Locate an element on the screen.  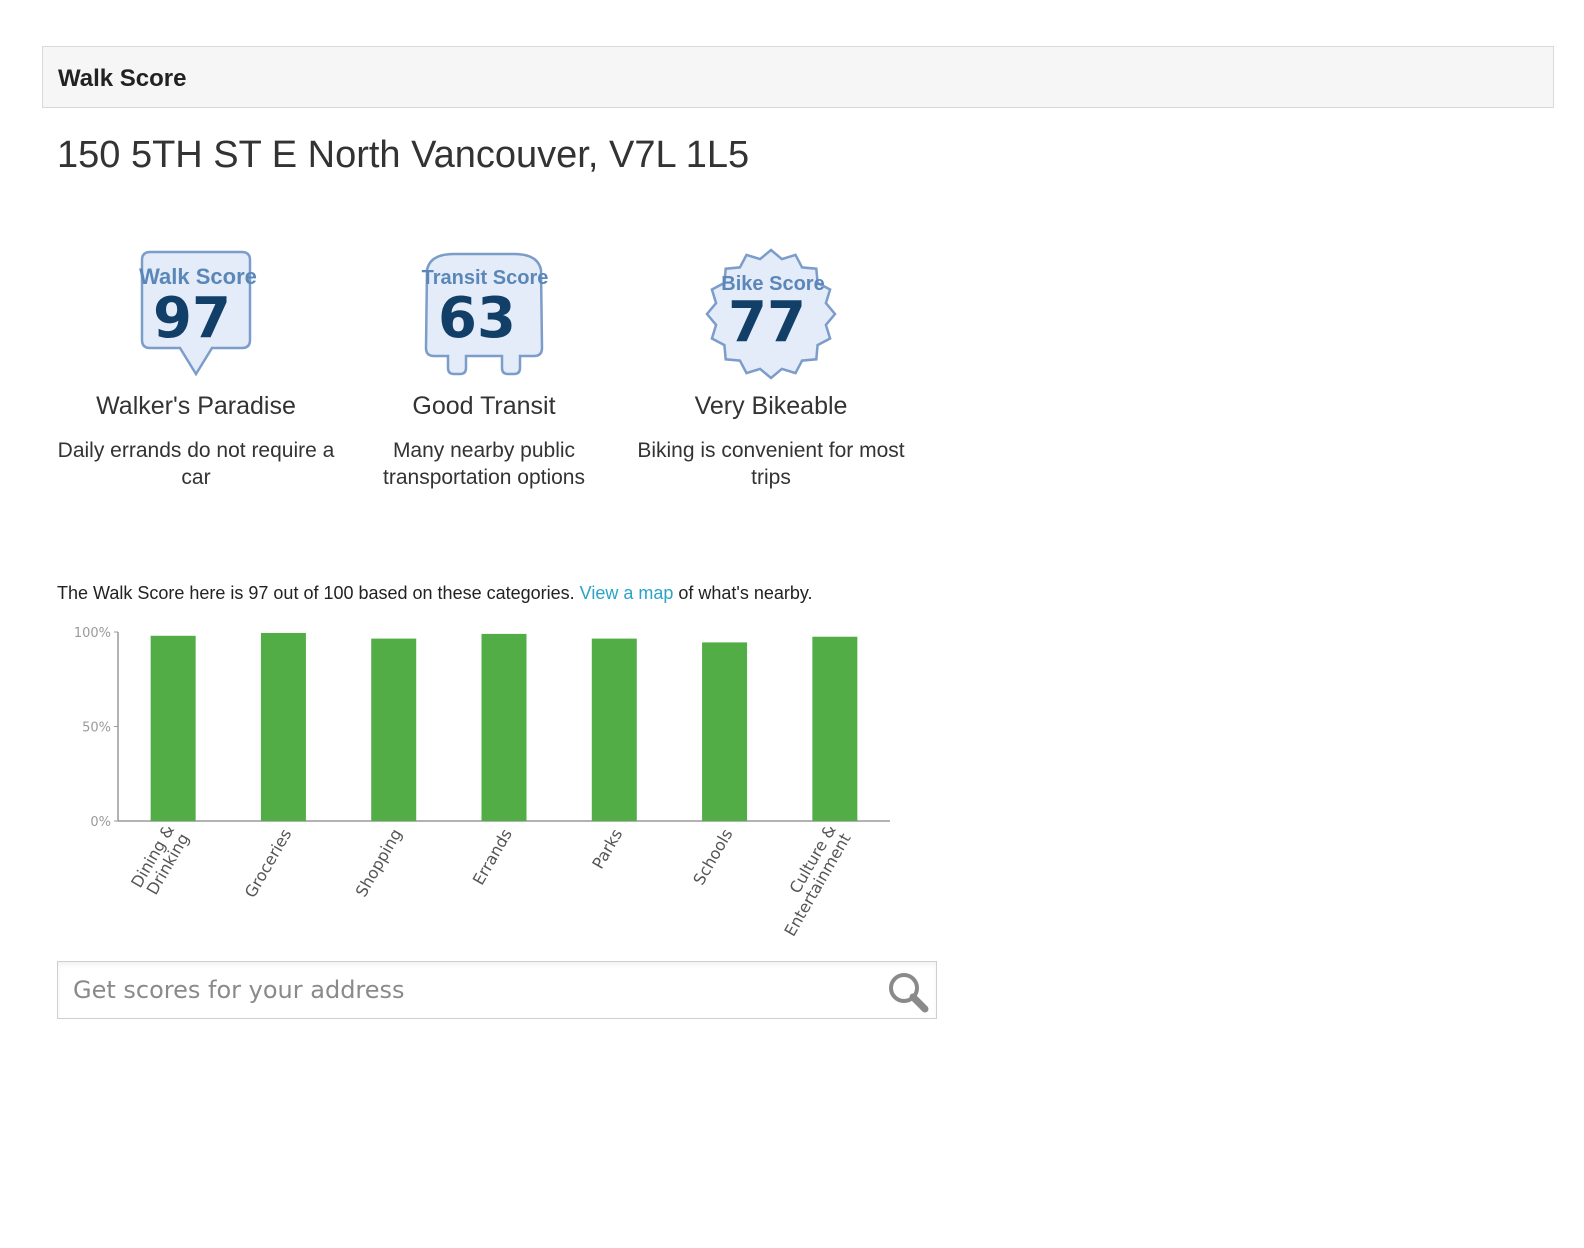
summary-text: of what's nearby. is located at coordinates (743, 593).